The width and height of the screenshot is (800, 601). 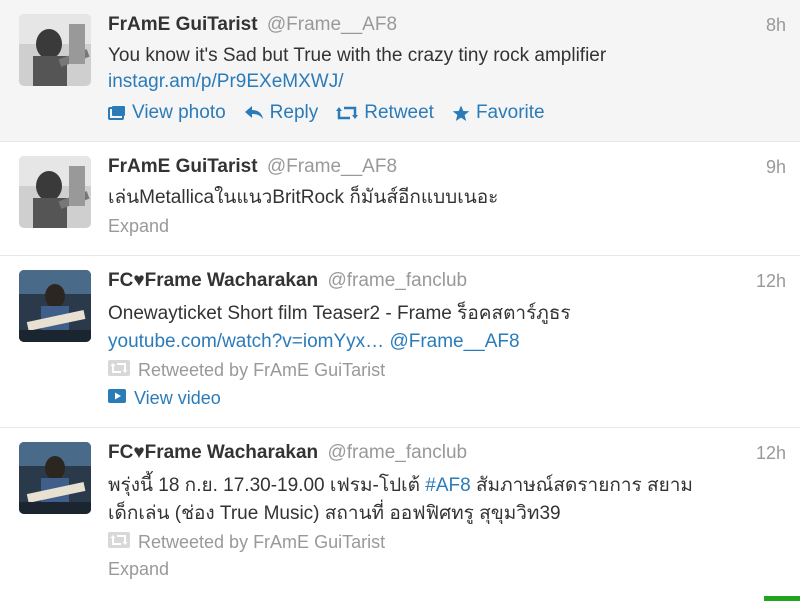 I want to click on reply-button: Reply, so click(x=281, y=113).